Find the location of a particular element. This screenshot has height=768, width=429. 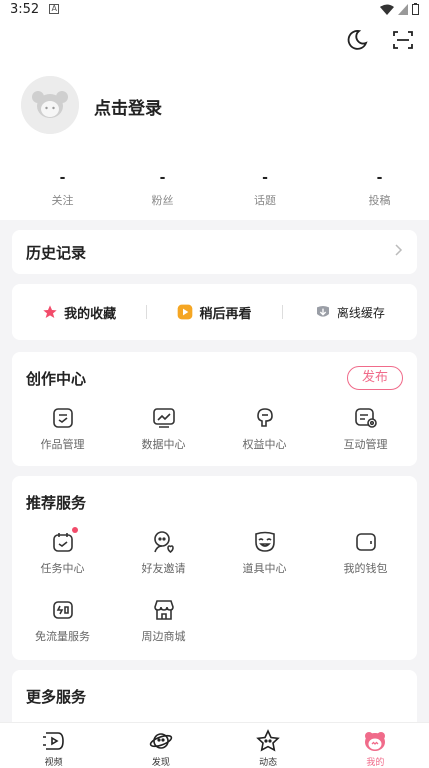

tab-label: 视频 is located at coordinates (53, 763).